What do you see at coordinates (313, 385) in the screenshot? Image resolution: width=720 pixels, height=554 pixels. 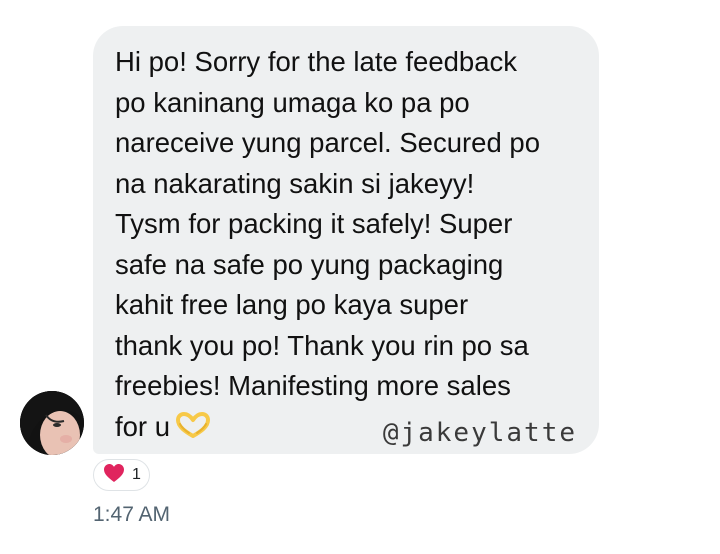 I see `message-line: freebies! Manifesting more sales` at bounding box center [313, 385].